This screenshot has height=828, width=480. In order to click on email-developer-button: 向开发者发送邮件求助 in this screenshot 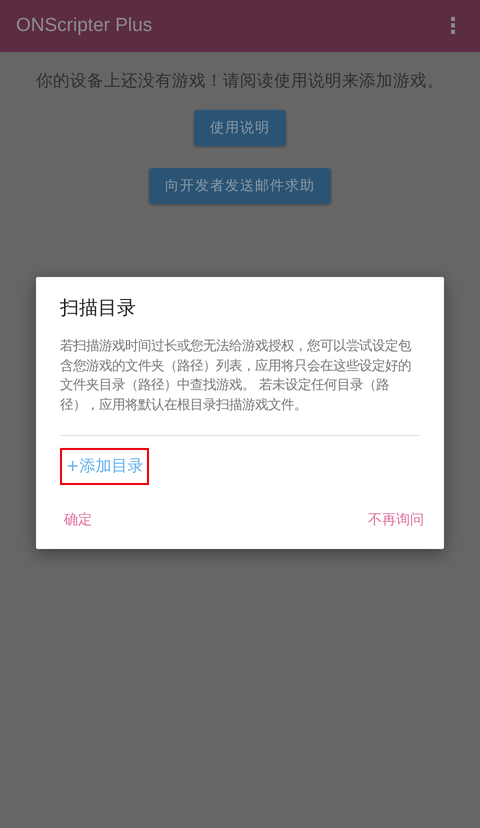, I will do `click(240, 186)`.